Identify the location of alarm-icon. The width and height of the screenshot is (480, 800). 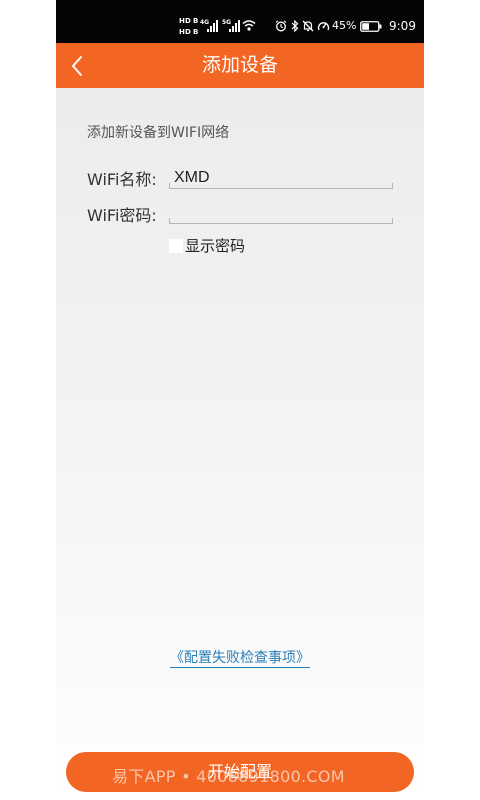
(281, 26).